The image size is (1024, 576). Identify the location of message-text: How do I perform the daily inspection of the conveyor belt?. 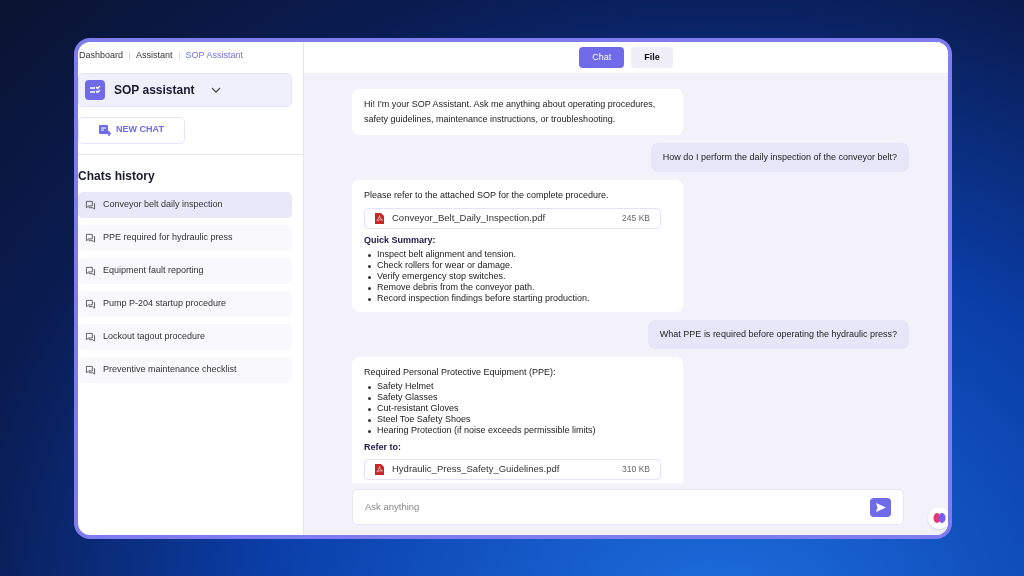
(779, 157).